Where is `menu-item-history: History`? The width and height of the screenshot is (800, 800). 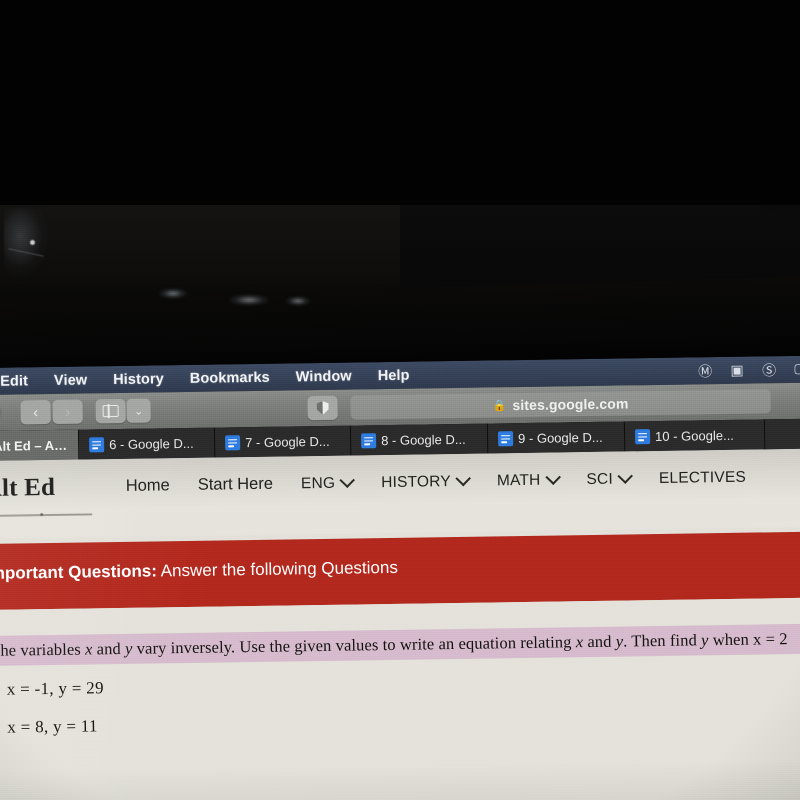 menu-item-history: History is located at coordinates (138, 379).